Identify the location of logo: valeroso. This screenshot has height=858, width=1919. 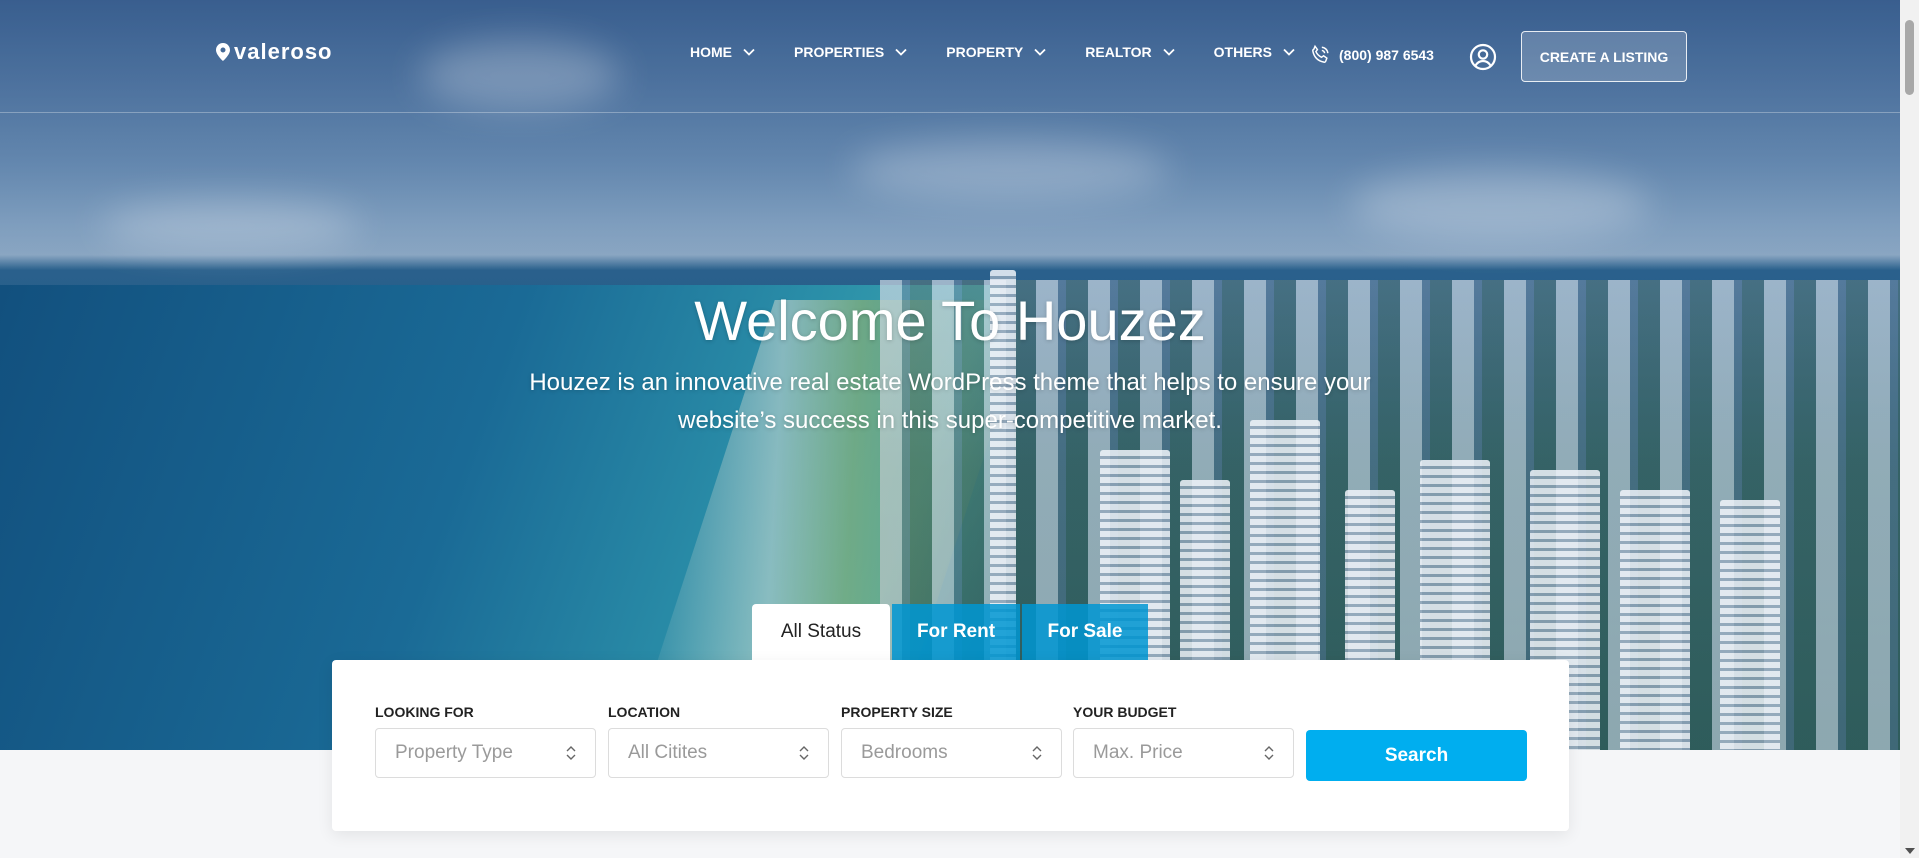
(274, 52).